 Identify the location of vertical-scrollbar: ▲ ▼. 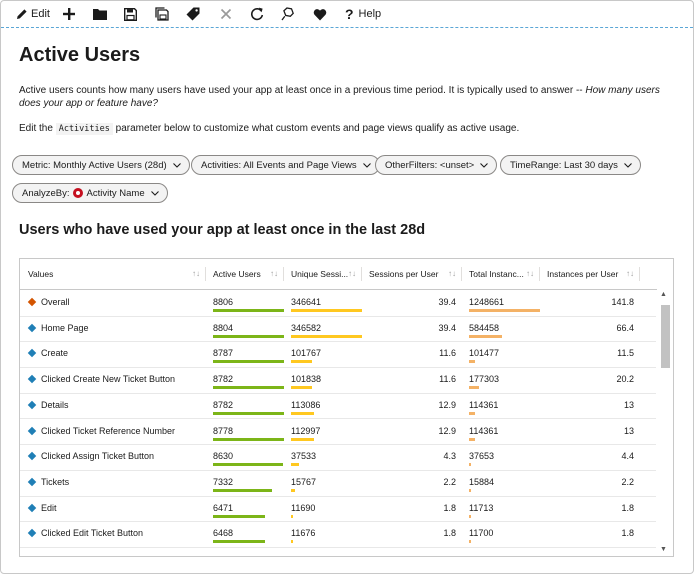
(665, 422).